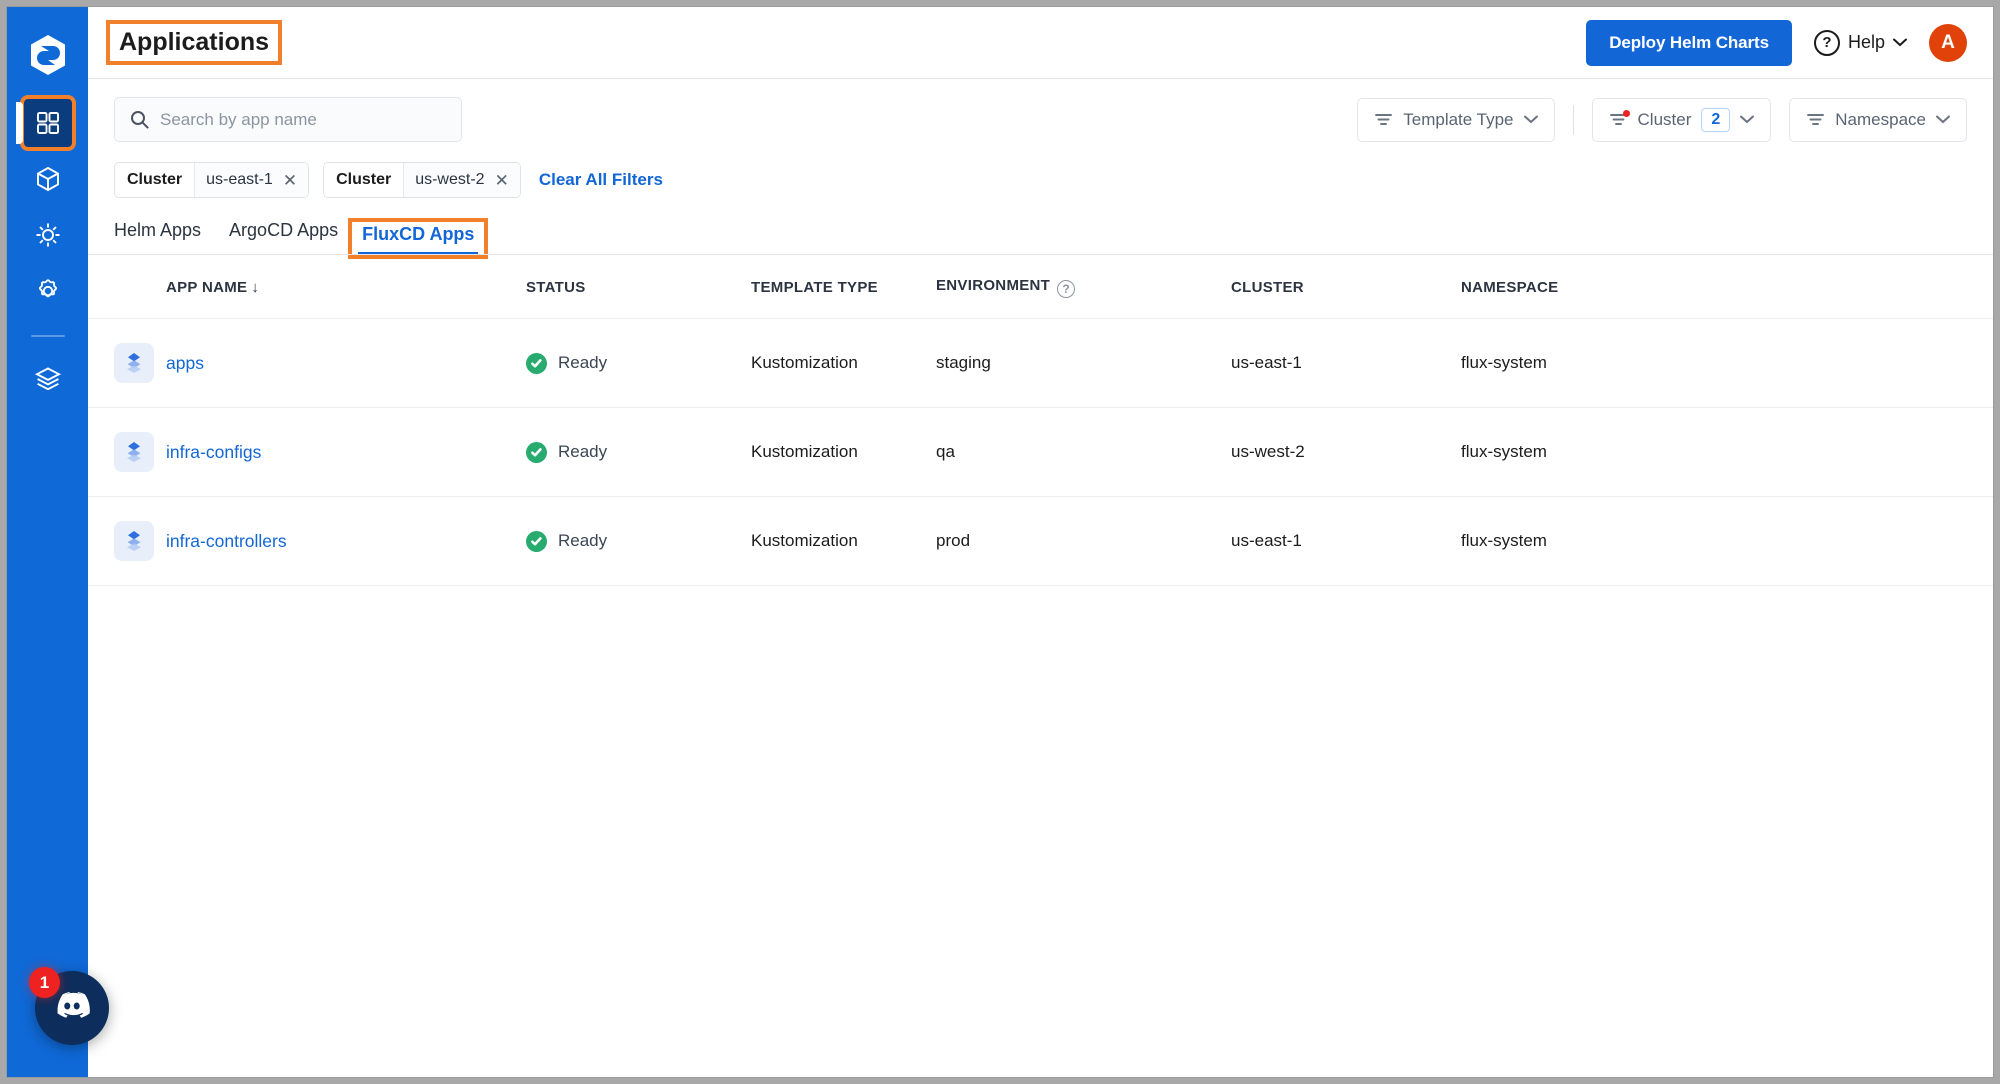  What do you see at coordinates (72, 1008) in the screenshot?
I see `discord-icon` at bounding box center [72, 1008].